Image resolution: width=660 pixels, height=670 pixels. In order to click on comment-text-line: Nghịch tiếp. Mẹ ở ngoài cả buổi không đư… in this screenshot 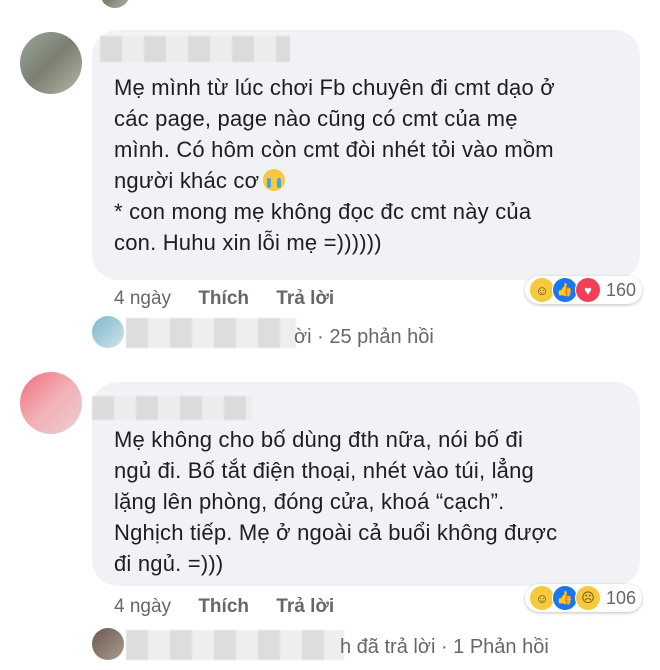, I will do `click(336, 532)`.